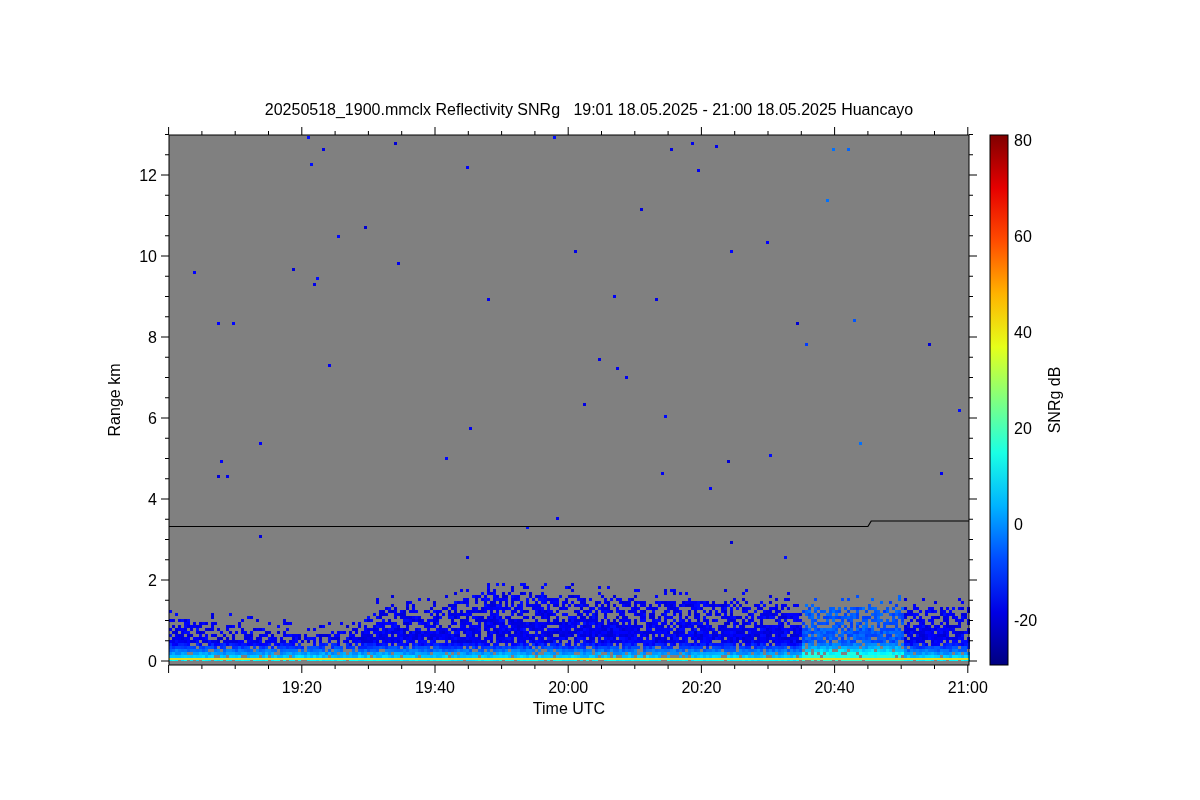  What do you see at coordinates (1023, 332) in the screenshot?
I see `colorbar-tick-label: 40` at bounding box center [1023, 332].